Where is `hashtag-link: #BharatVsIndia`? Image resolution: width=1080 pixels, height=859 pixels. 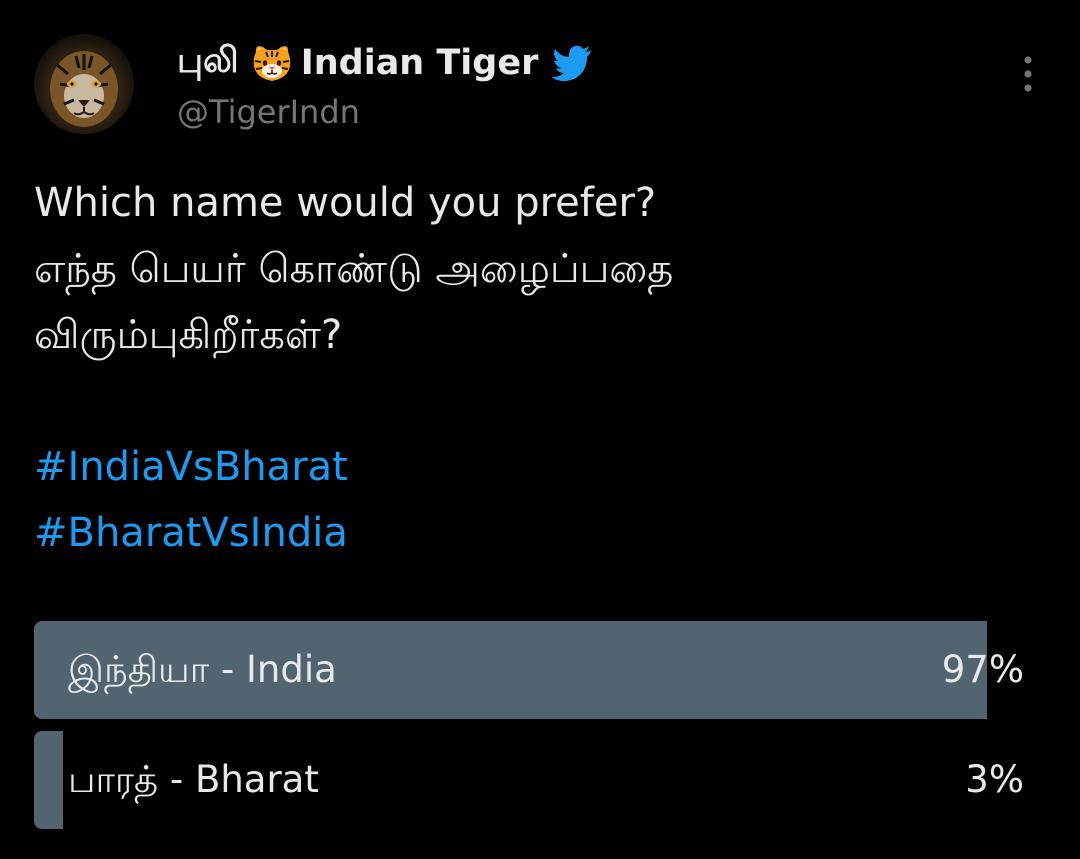 hashtag-link: #BharatVsIndia is located at coordinates (539, 533).